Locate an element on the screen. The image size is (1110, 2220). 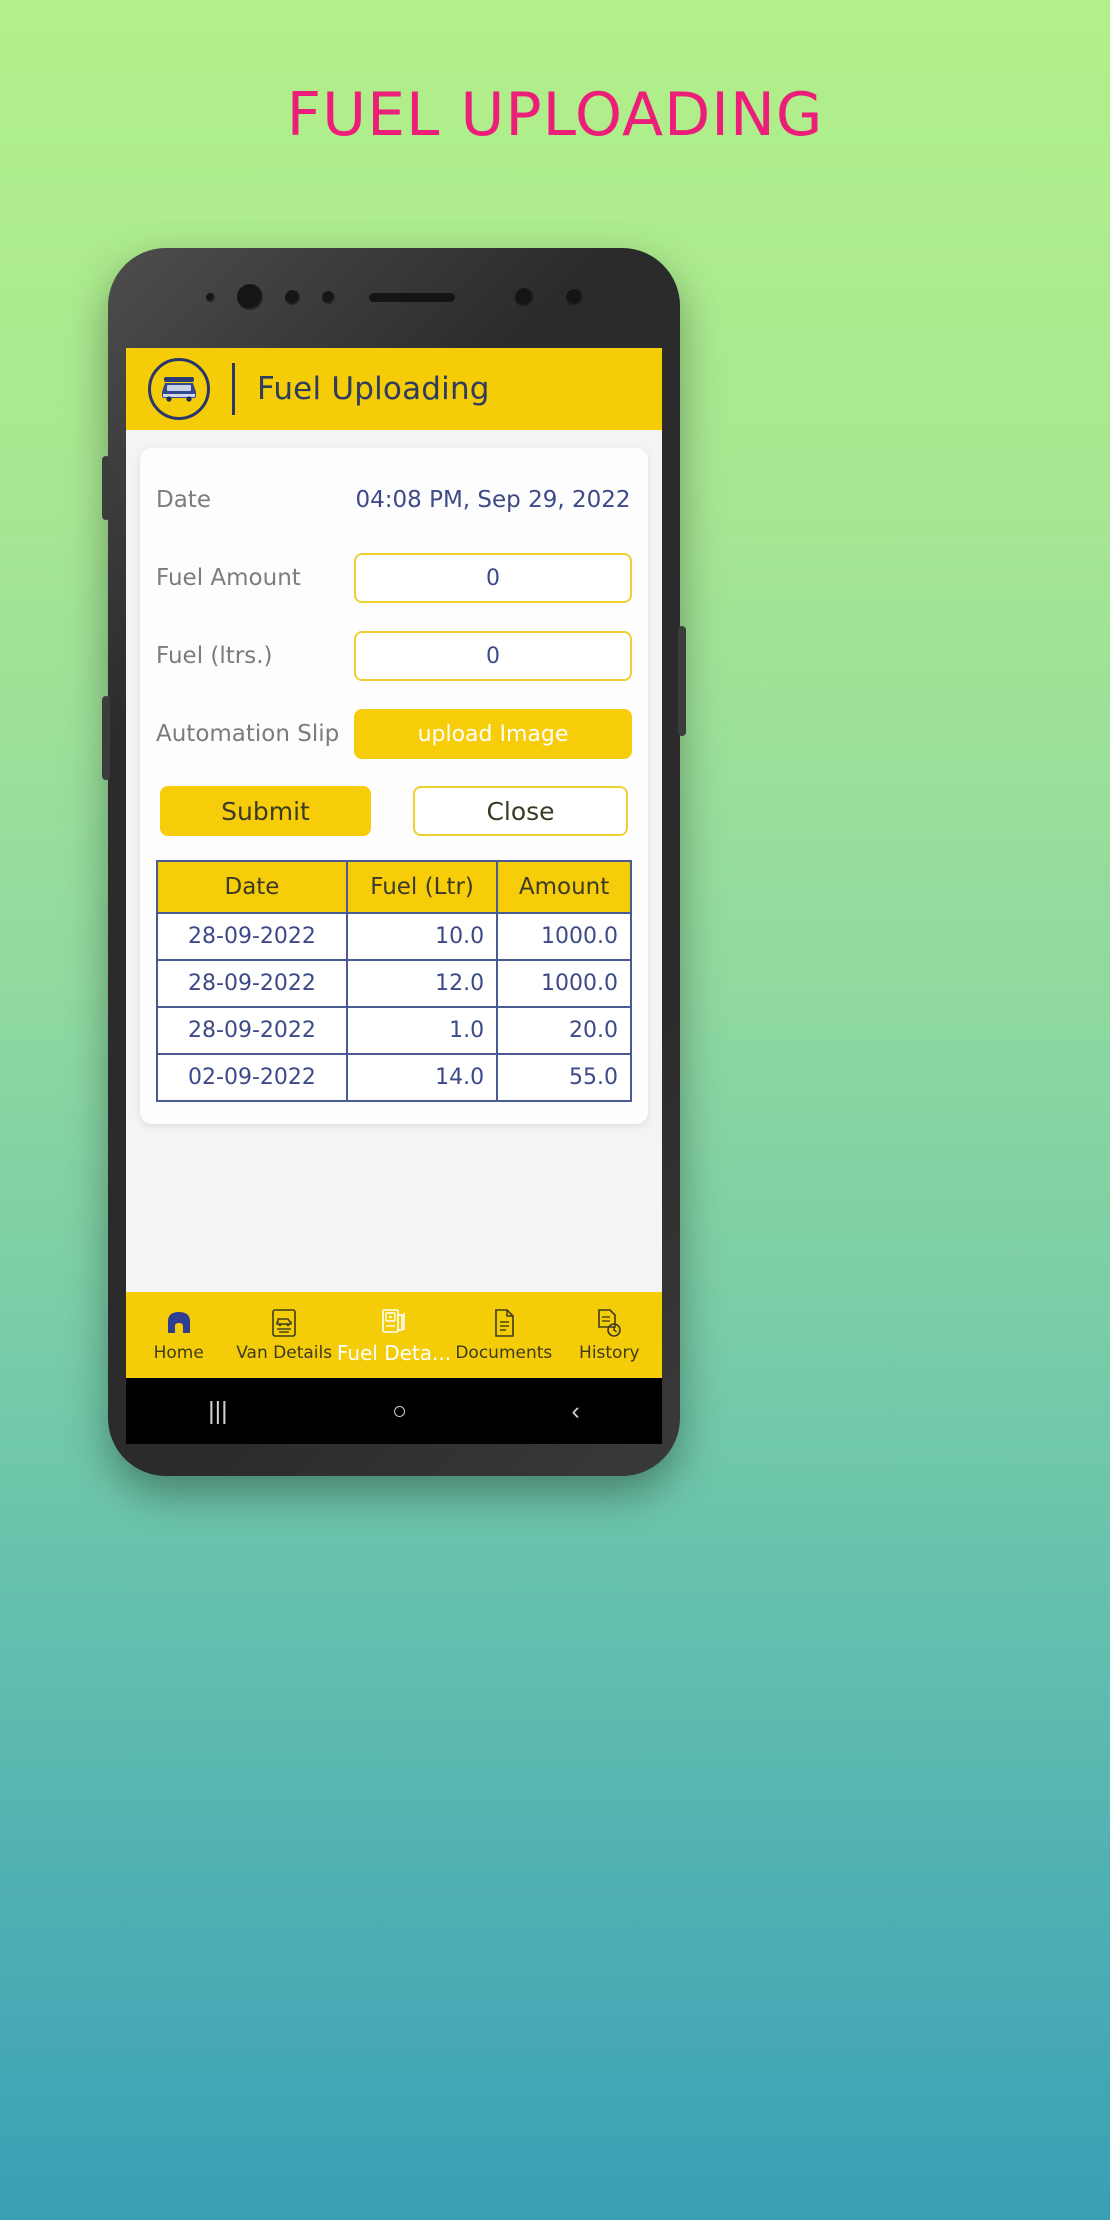
nav-item-home: Home is located at coordinates (178, 1335).